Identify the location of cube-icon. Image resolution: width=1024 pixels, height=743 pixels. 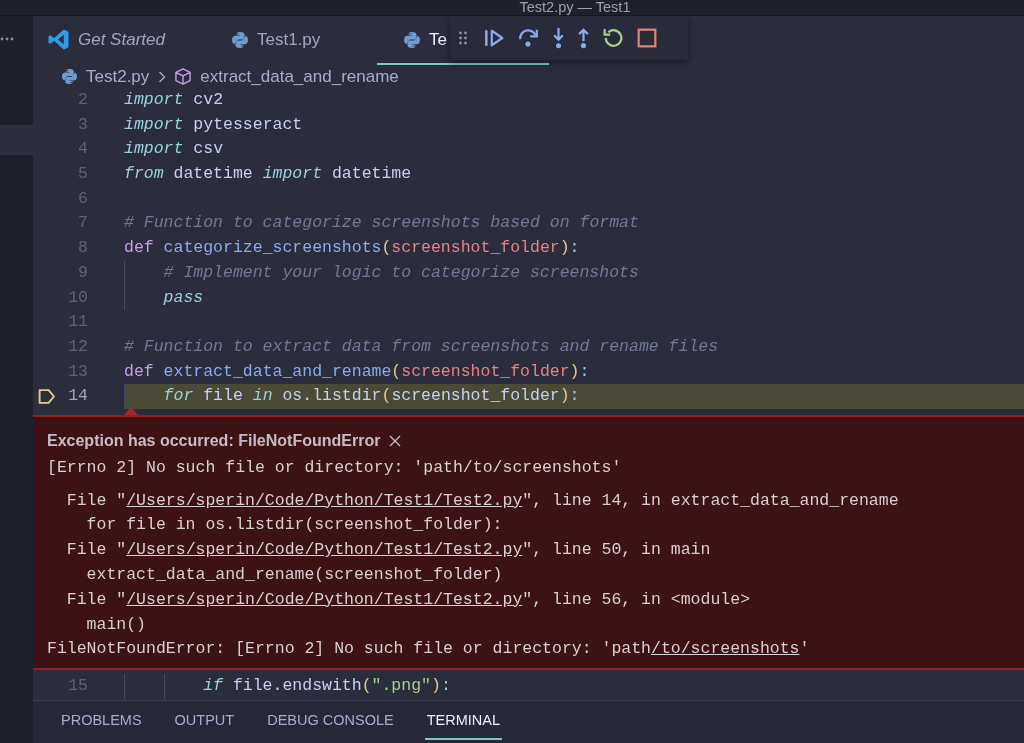
(183, 76).